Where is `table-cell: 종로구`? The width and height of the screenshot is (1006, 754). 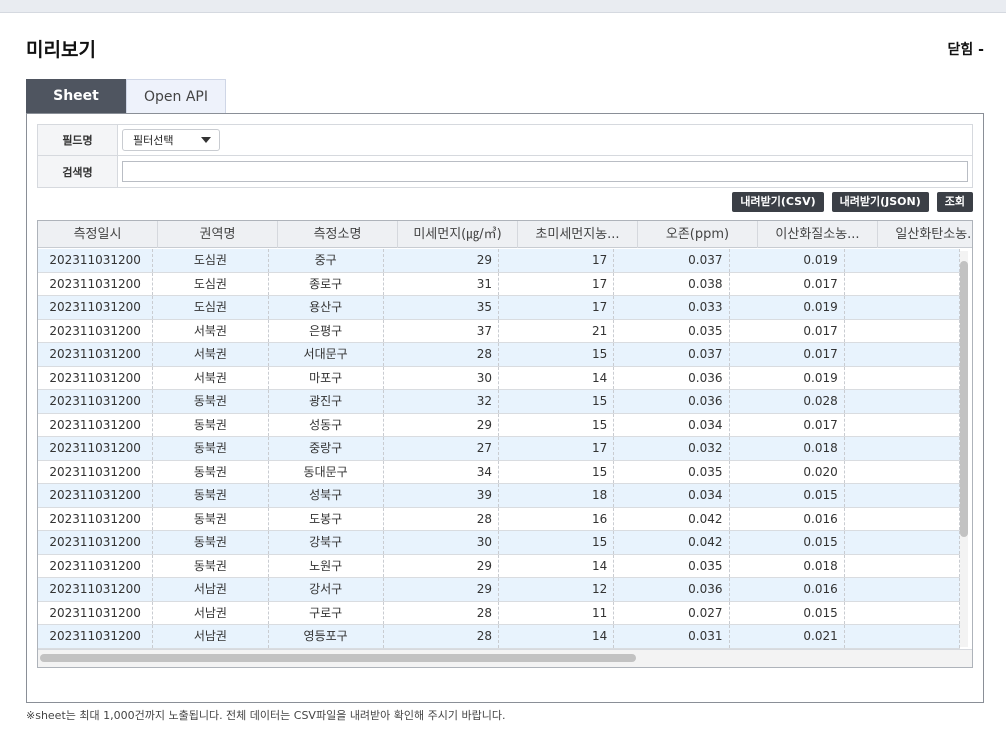 table-cell: 종로구 is located at coordinates (326, 283).